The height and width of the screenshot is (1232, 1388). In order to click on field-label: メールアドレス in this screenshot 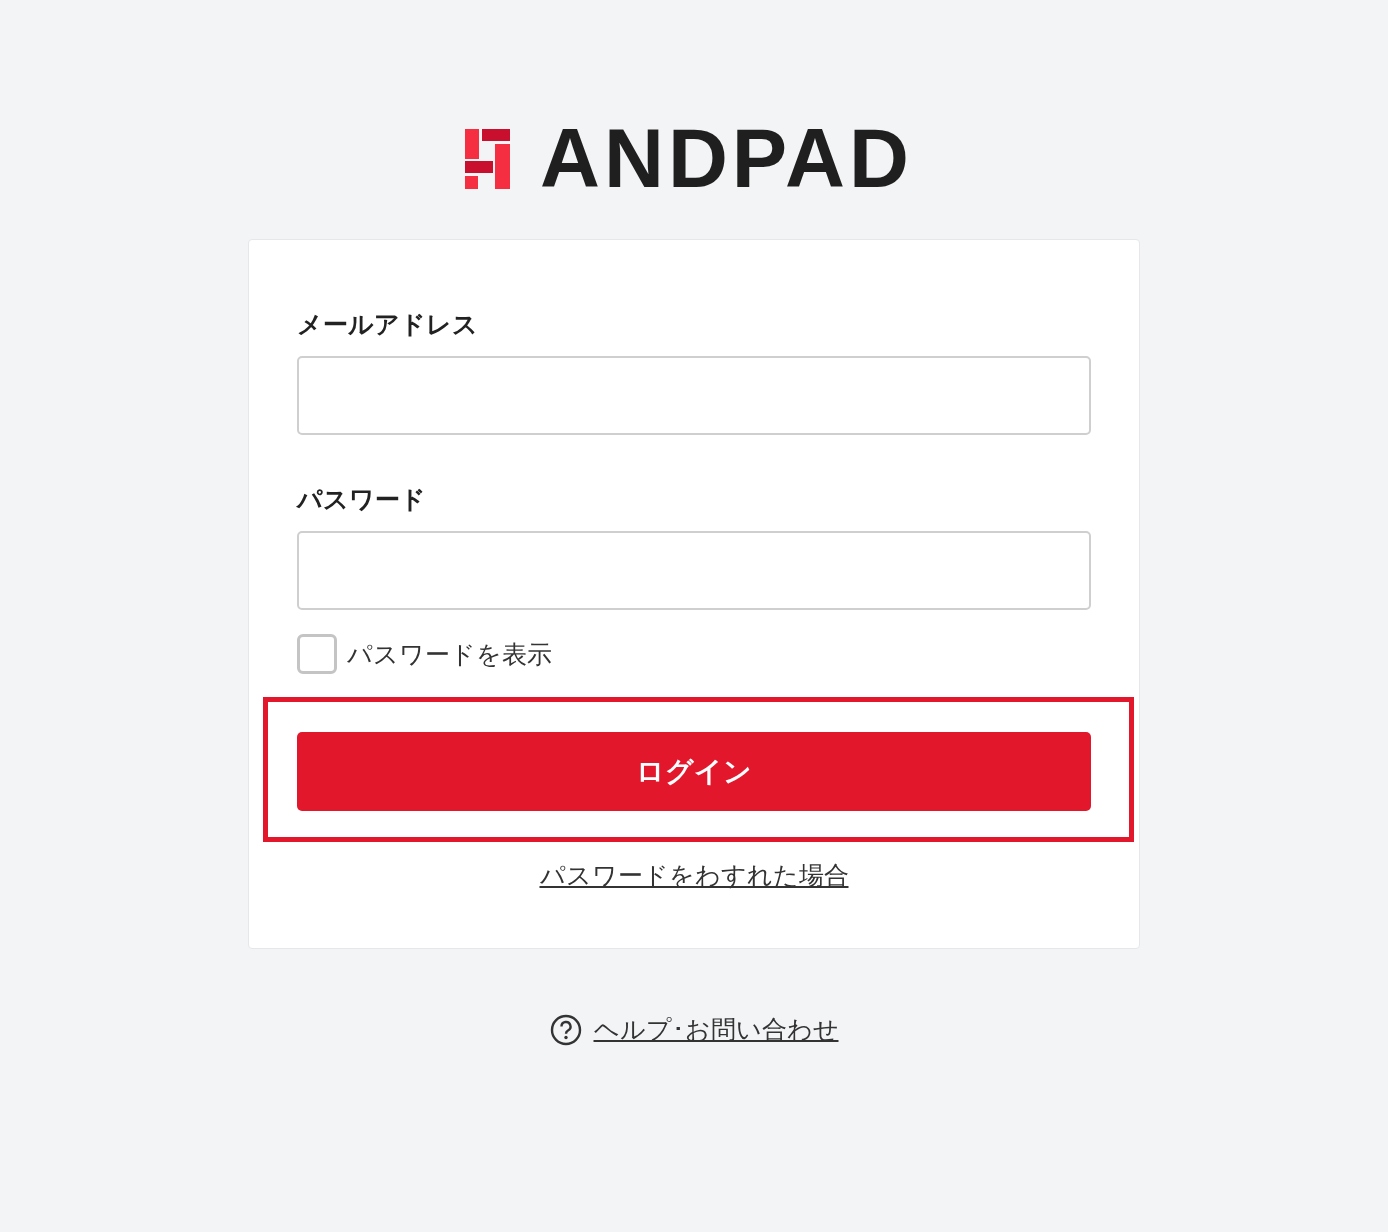, I will do `click(388, 325)`.